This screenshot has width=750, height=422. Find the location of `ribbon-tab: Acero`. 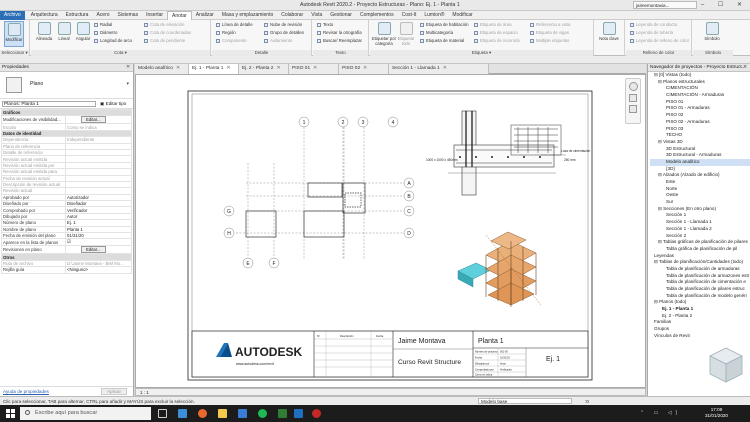

ribbon-tab: Acero is located at coordinates (102, 15).